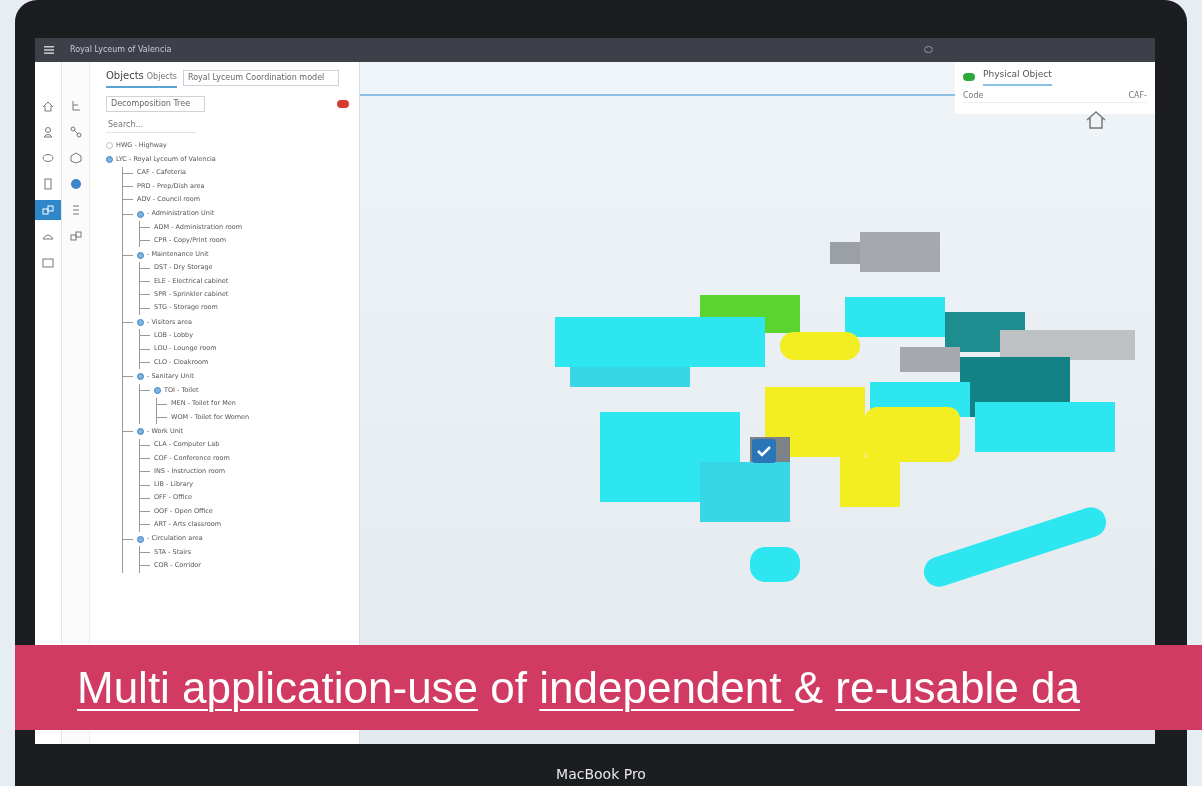 This screenshot has width=1202, height=786. I want to click on banner-link: re-usable da, so click(957, 687).